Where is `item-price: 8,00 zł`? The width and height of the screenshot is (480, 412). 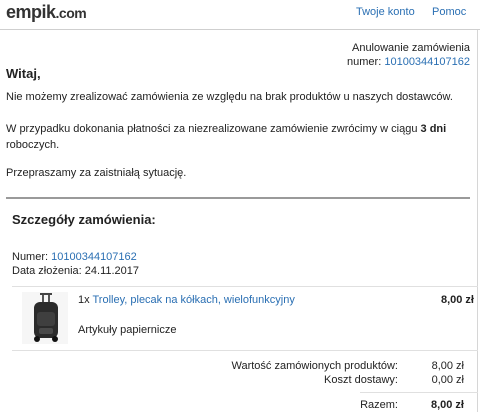
item-price: 8,00 zł is located at coordinates (457, 300).